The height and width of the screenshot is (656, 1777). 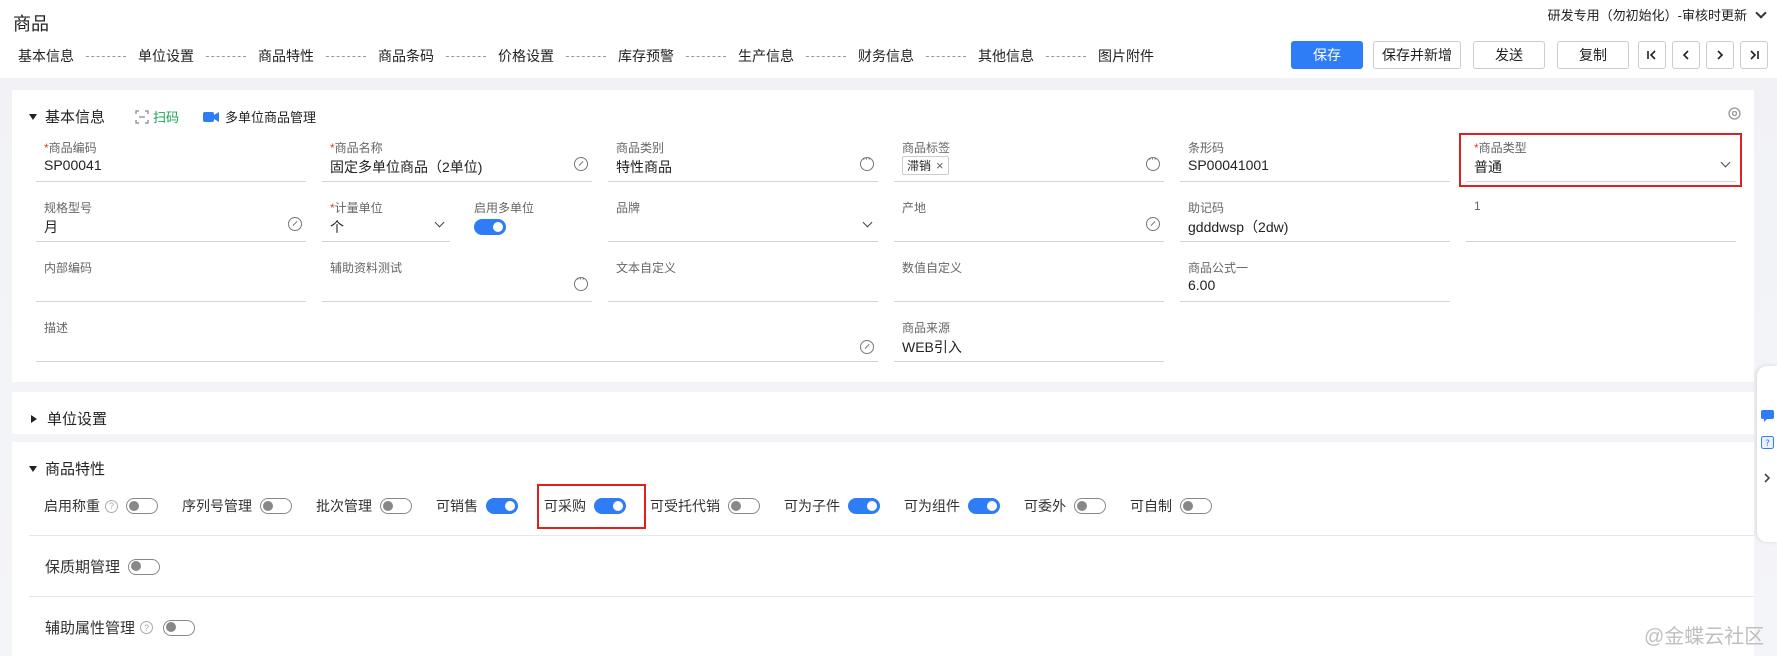 I want to click on internal-code-field: 内部编码, so click(x=171, y=278).